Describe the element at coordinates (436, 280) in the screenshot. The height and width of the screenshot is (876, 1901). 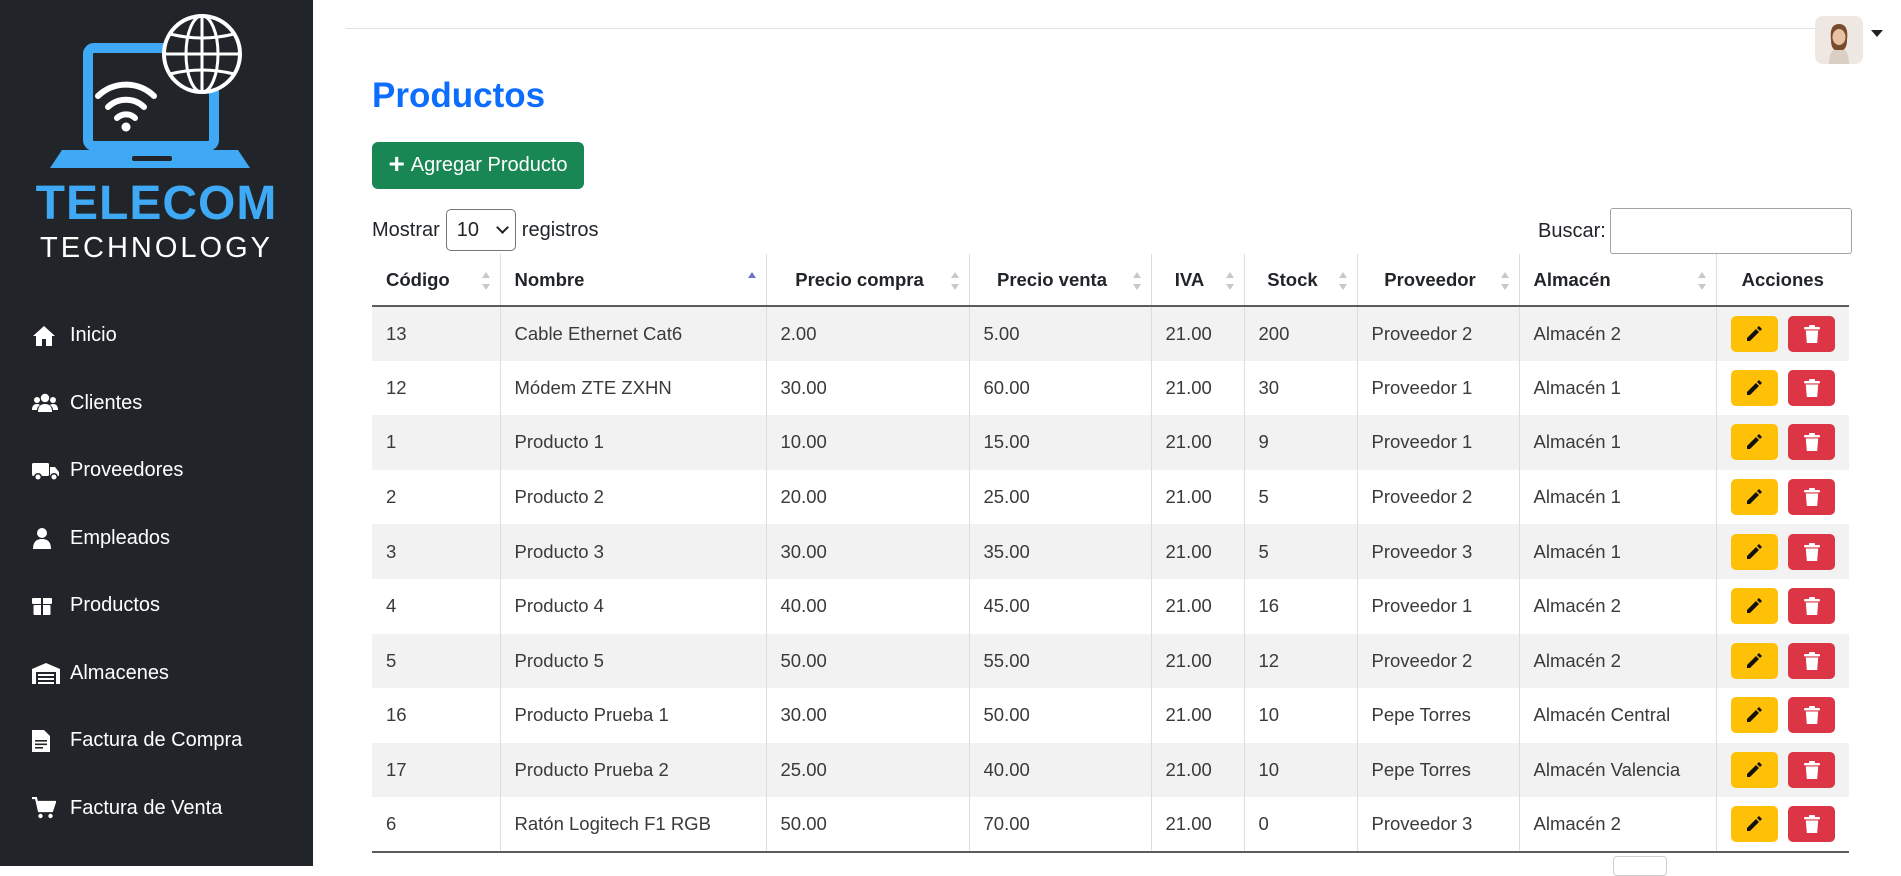
I see `column-header-codigo: Código` at that location.